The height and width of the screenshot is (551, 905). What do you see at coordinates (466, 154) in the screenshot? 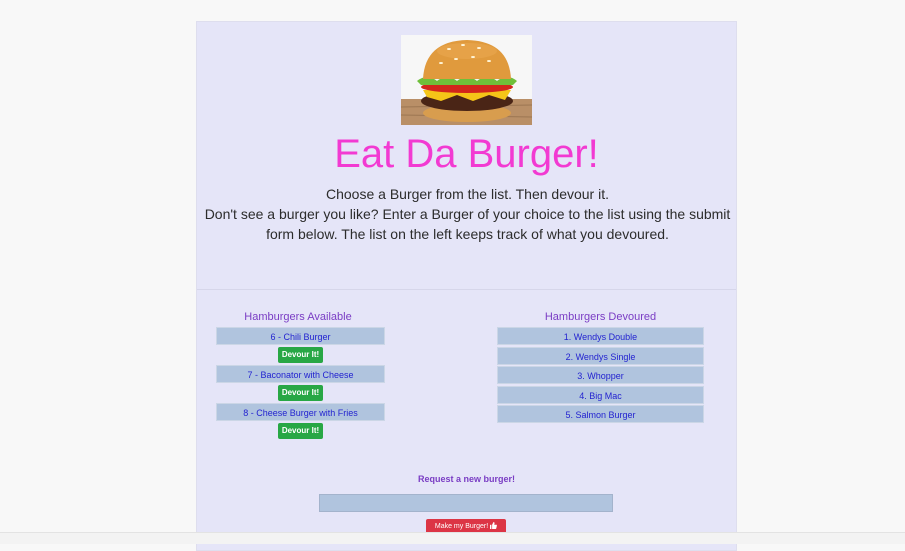
I see `page-title: Eat Da Burger!` at bounding box center [466, 154].